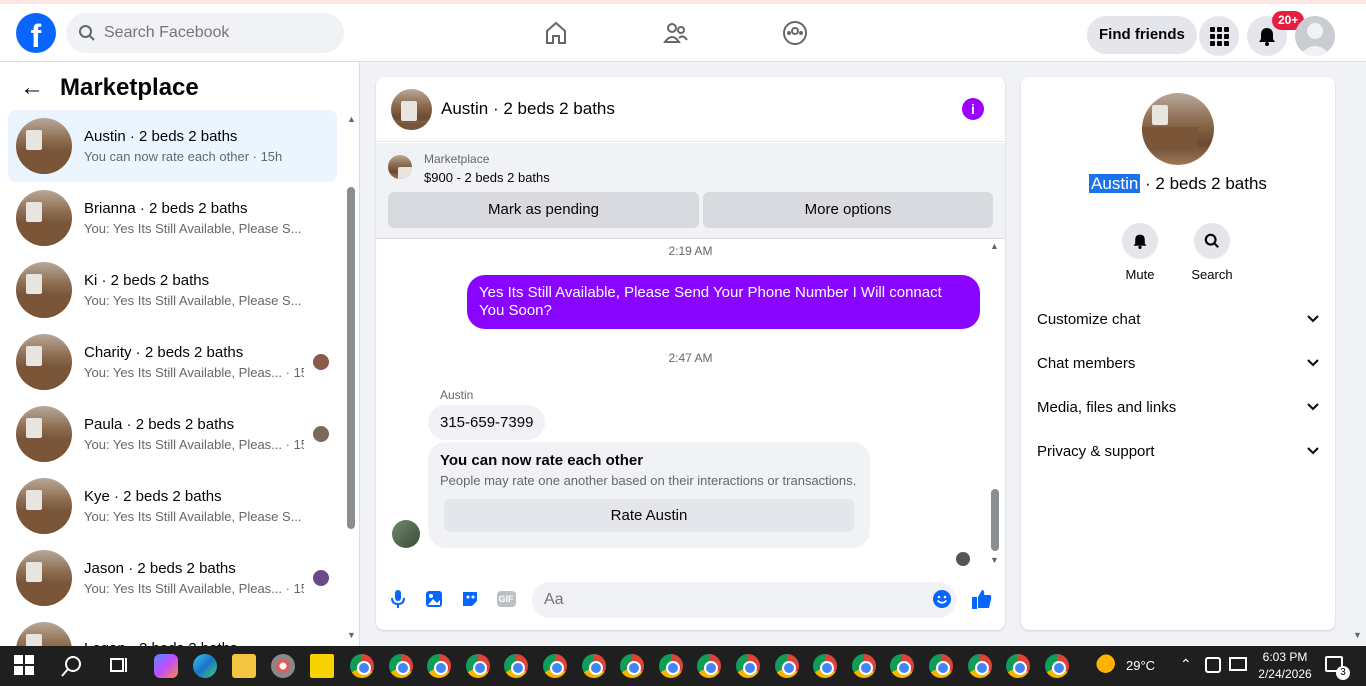 The image size is (1366, 686). Describe the element at coordinates (1315, 36) in the screenshot. I see `account-avatar` at that location.